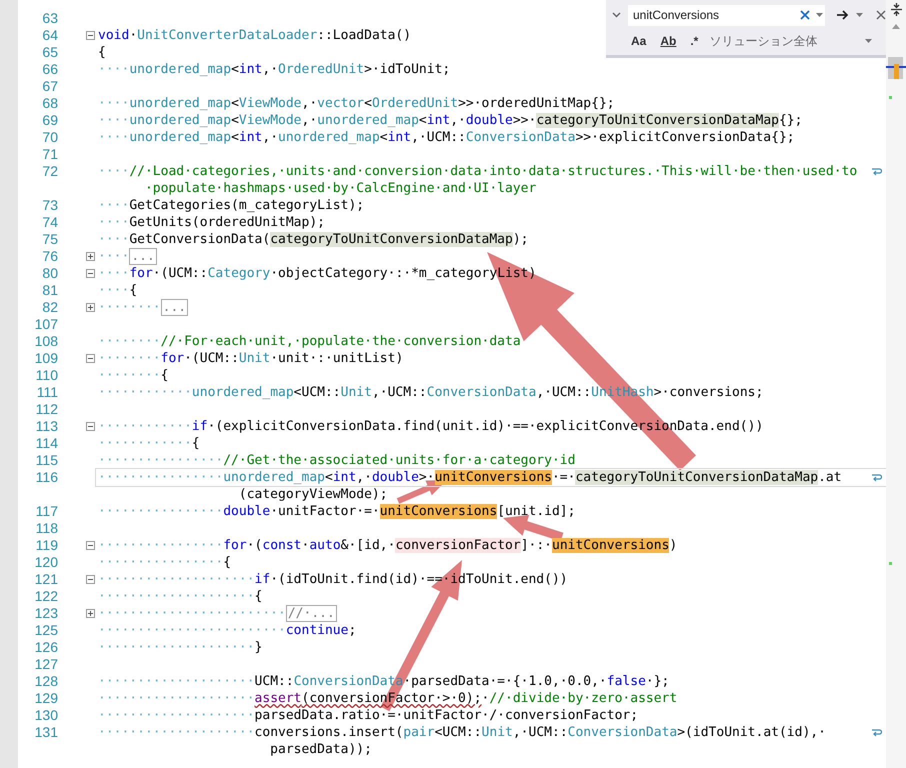  I want to click on code-line: ············if·(explicitConversionData.find(unit.id)·==·explicitConversionData.end()), so click(431, 426).